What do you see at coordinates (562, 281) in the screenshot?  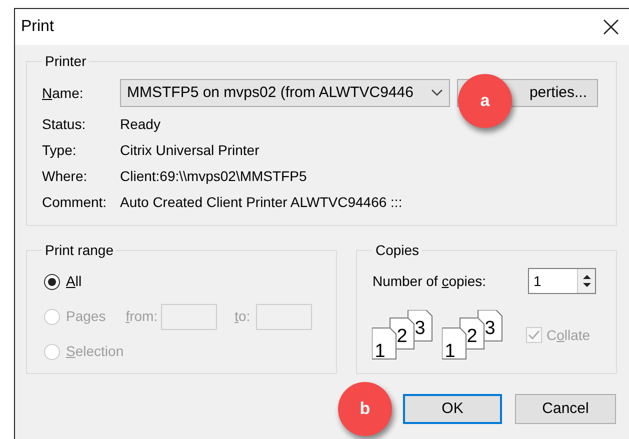 I see `number-spinner: 1` at bounding box center [562, 281].